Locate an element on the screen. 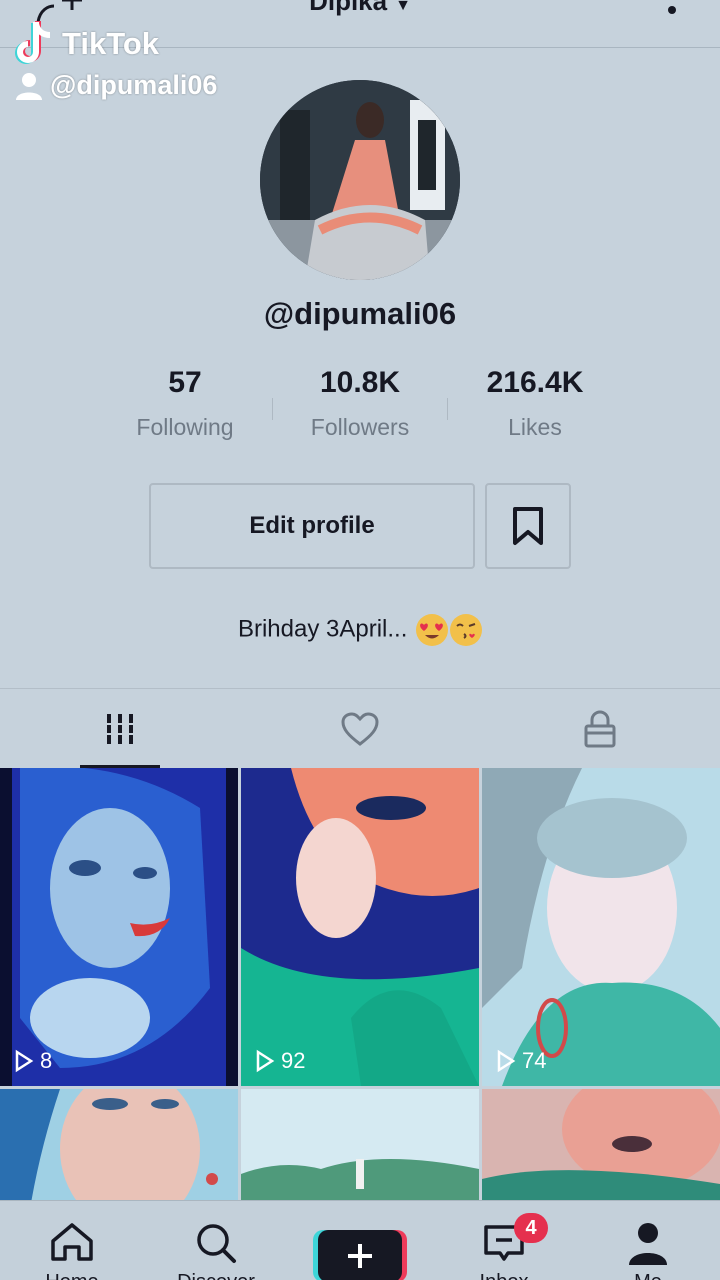  nav-inbox-label: Inbox is located at coordinates (504, 1275).